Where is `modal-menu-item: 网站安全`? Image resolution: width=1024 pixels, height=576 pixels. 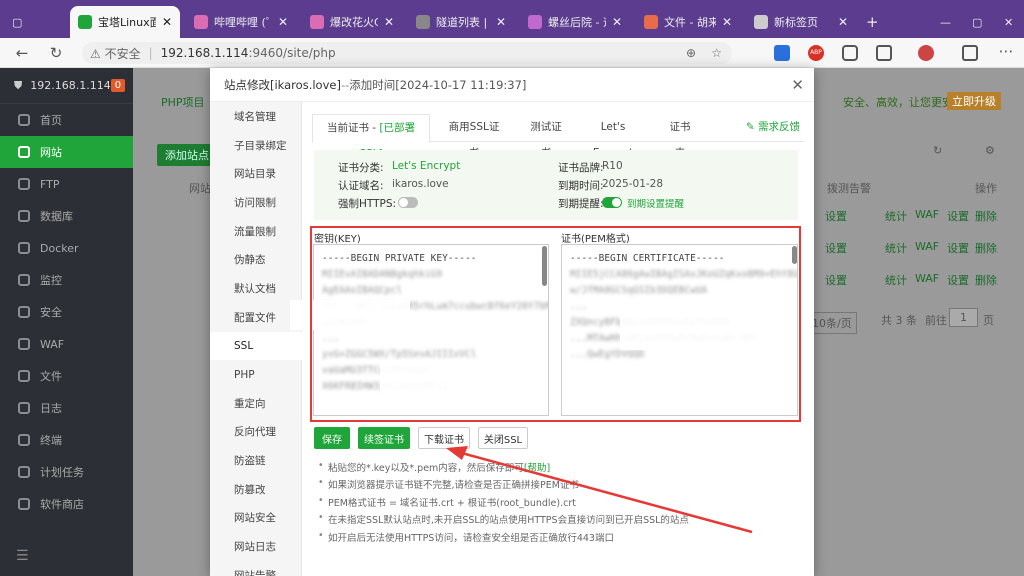 modal-menu-item: 网站安全 is located at coordinates (255, 518).